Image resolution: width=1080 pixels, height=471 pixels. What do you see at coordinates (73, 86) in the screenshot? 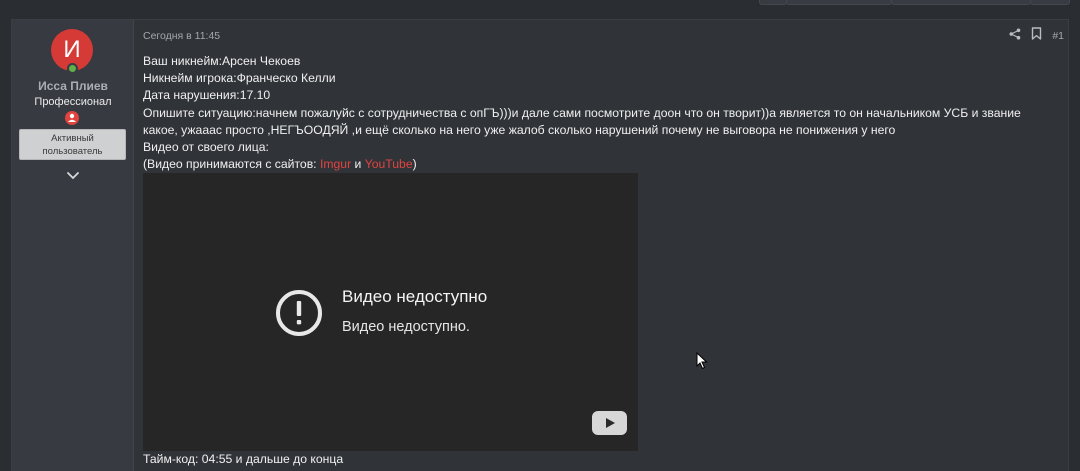
I see `username: Исса Плиев` at bounding box center [73, 86].